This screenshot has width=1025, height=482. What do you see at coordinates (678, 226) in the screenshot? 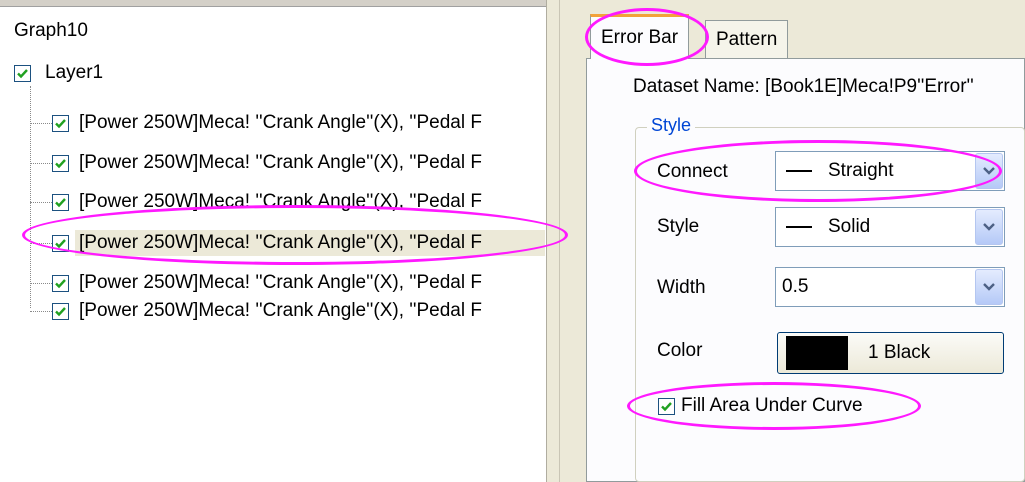
I see `style-label: Style` at bounding box center [678, 226].